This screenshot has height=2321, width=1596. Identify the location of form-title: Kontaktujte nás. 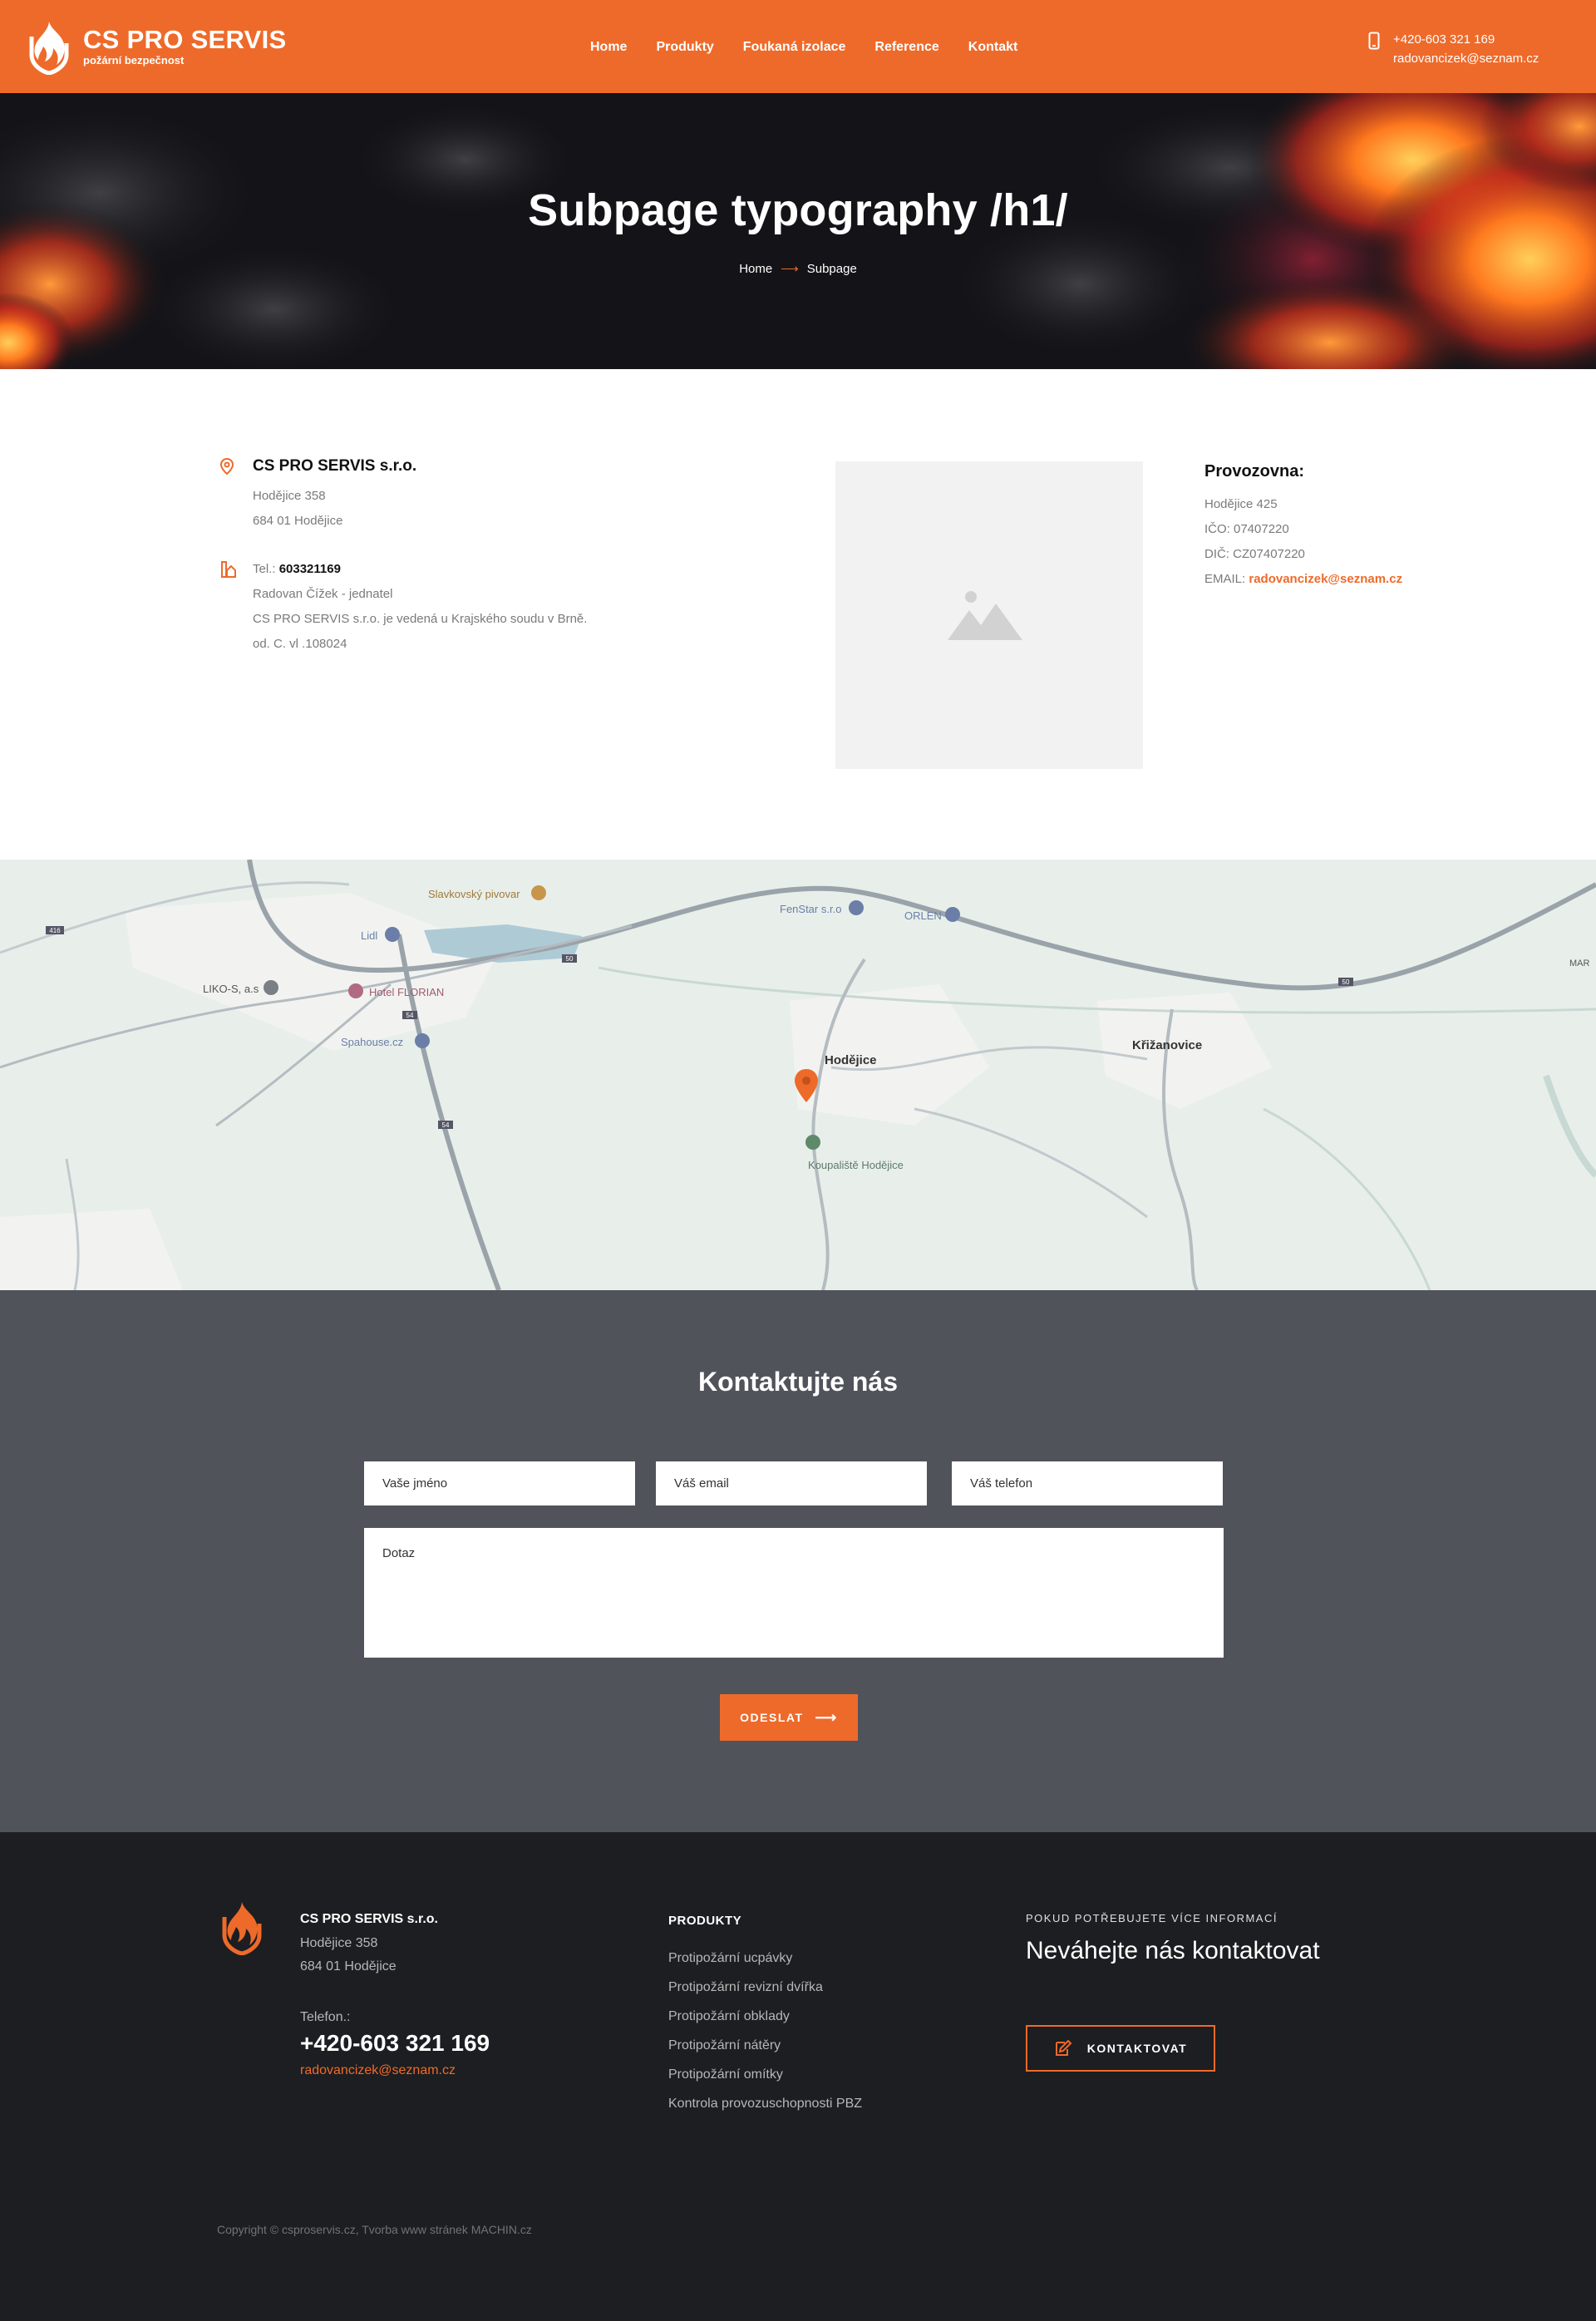
(798, 1382).